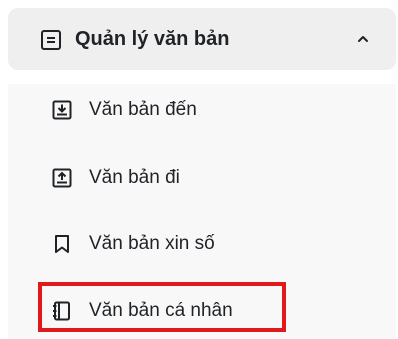  I want to click on submenu-item-label: Văn bản đi, so click(134, 177).